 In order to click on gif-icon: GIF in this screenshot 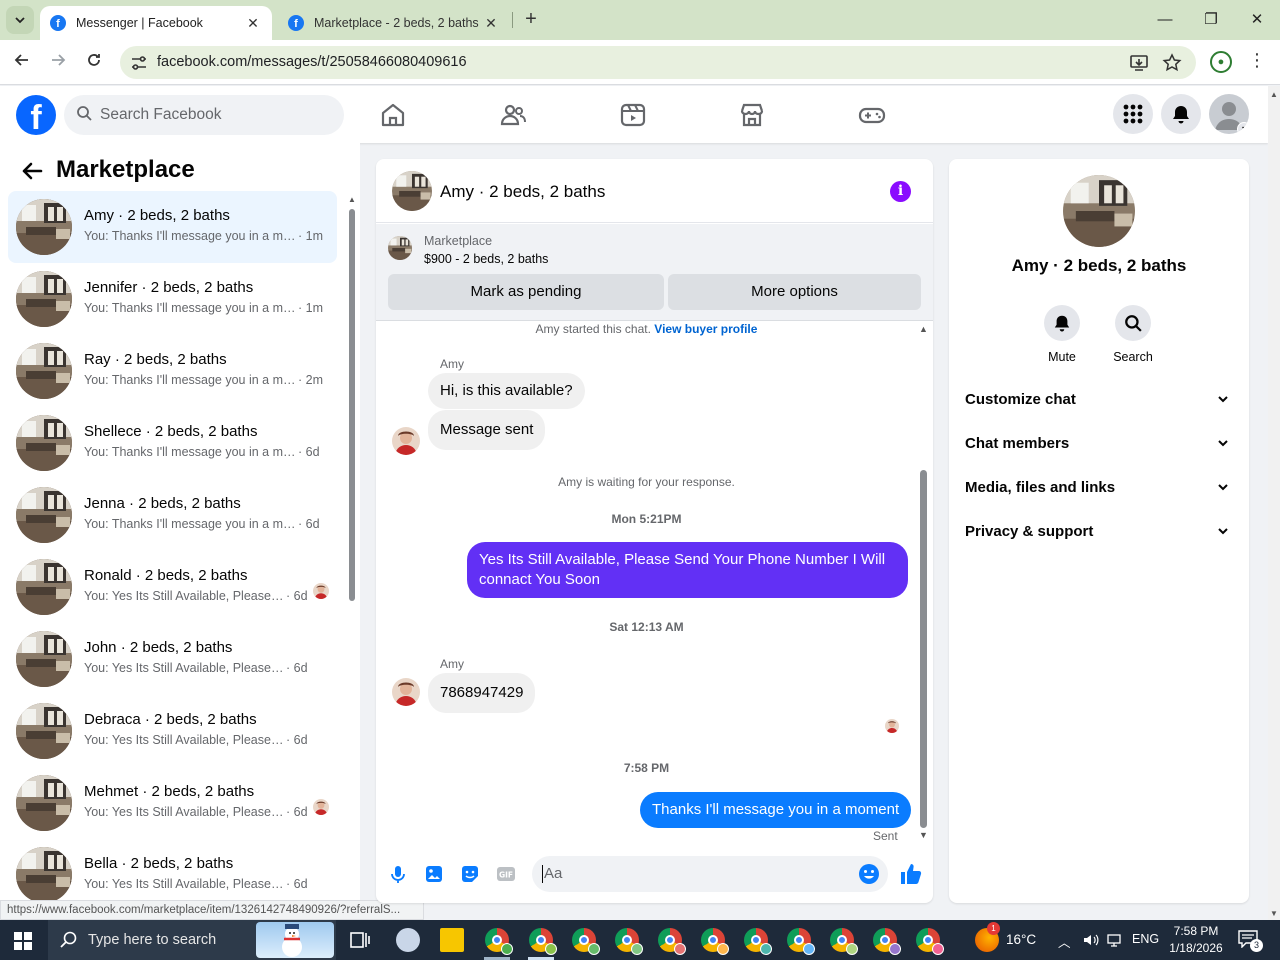, I will do `click(506, 874)`.